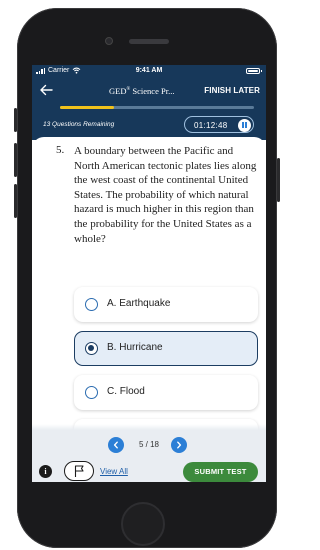  What do you see at coordinates (91, 392) in the screenshot?
I see `radio-button-c` at bounding box center [91, 392].